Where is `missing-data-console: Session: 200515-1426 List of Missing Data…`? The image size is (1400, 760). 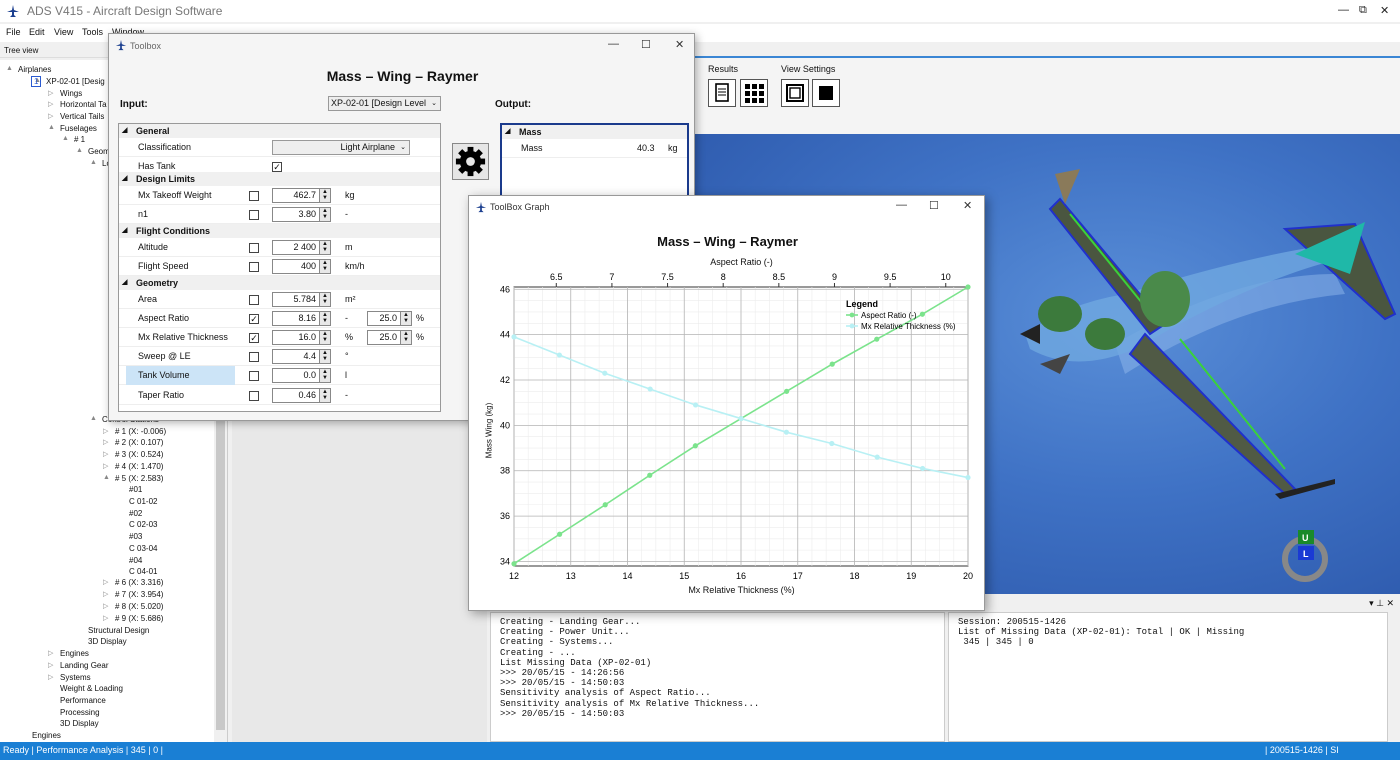 missing-data-console: Session: 200515-1426 List of Missing Data… is located at coordinates (1168, 677).